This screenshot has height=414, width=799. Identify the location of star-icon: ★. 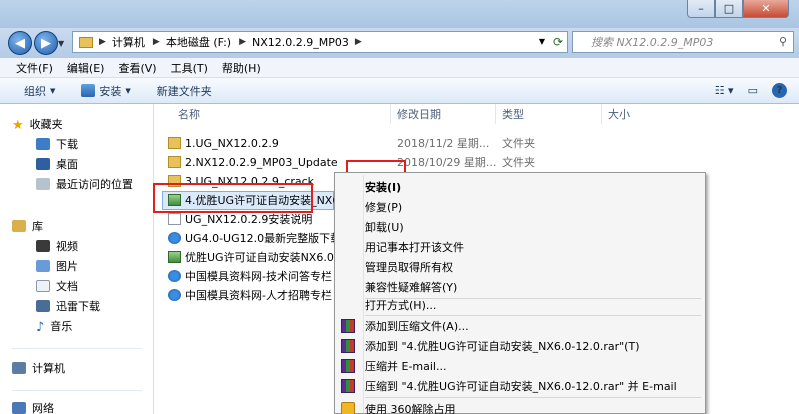
(18, 125).